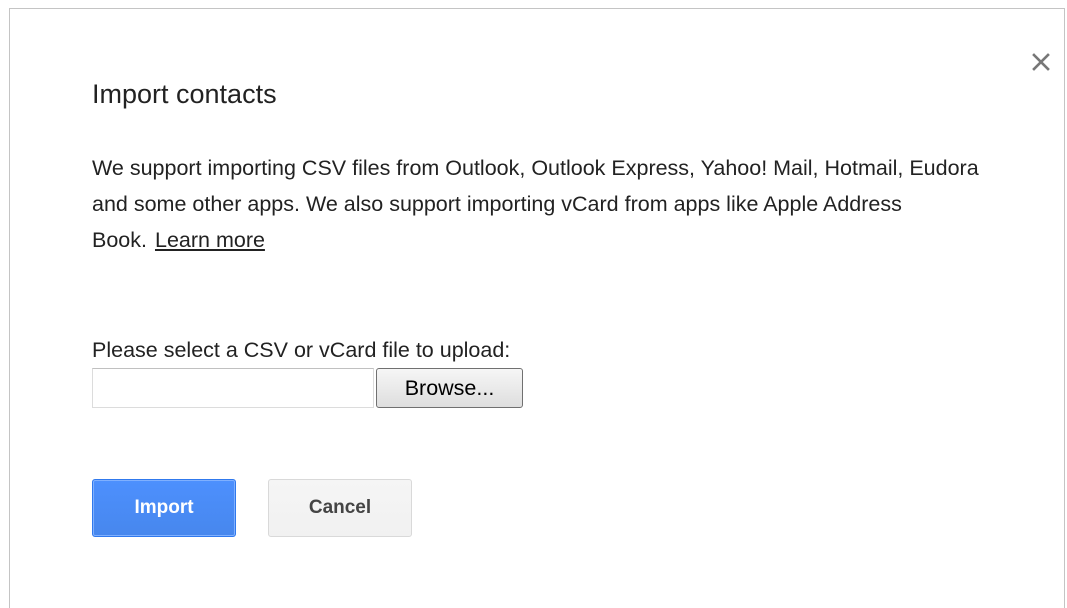  Describe the element at coordinates (164, 508) in the screenshot. I see `import-button: Import` at that location.